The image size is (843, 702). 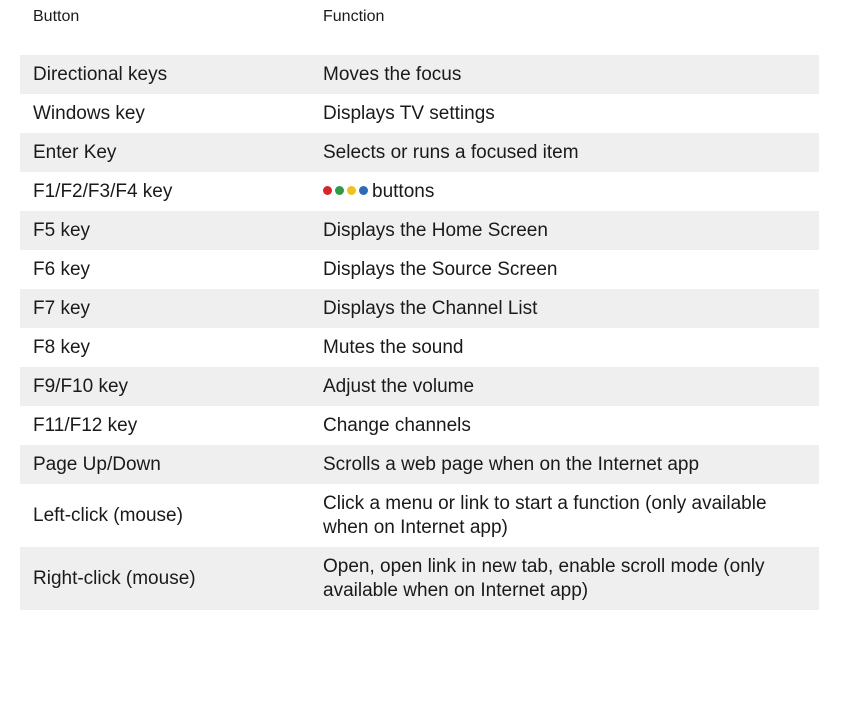 What do you see at coordinates (103, 191) in the screenshot?
I see `button-cell: F1/F2/F3/F4 key` at bounding box center [103, 191].